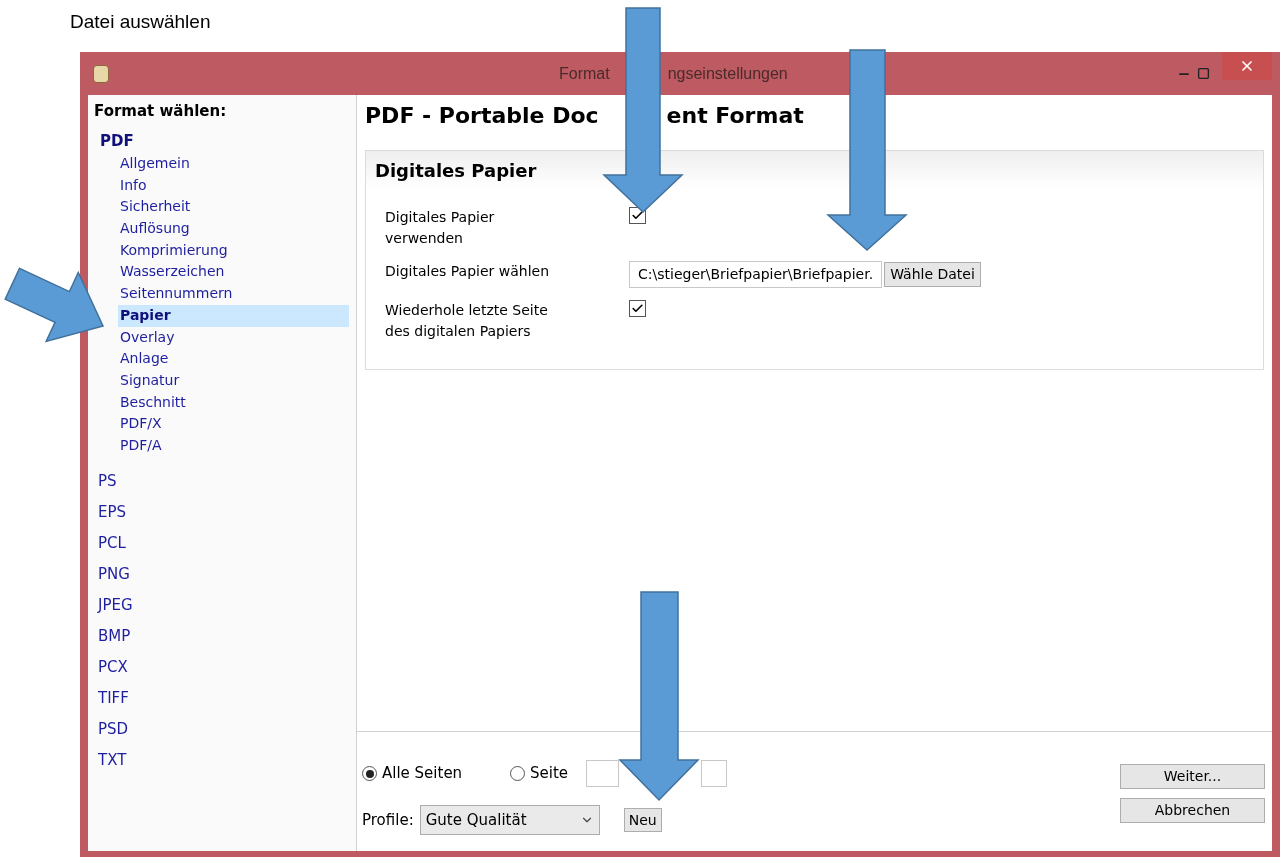 This screenshot has width=1287, height=857. Describe the element at coordinates (101, 73) in the screenshot. I see `app-icon` at that location.